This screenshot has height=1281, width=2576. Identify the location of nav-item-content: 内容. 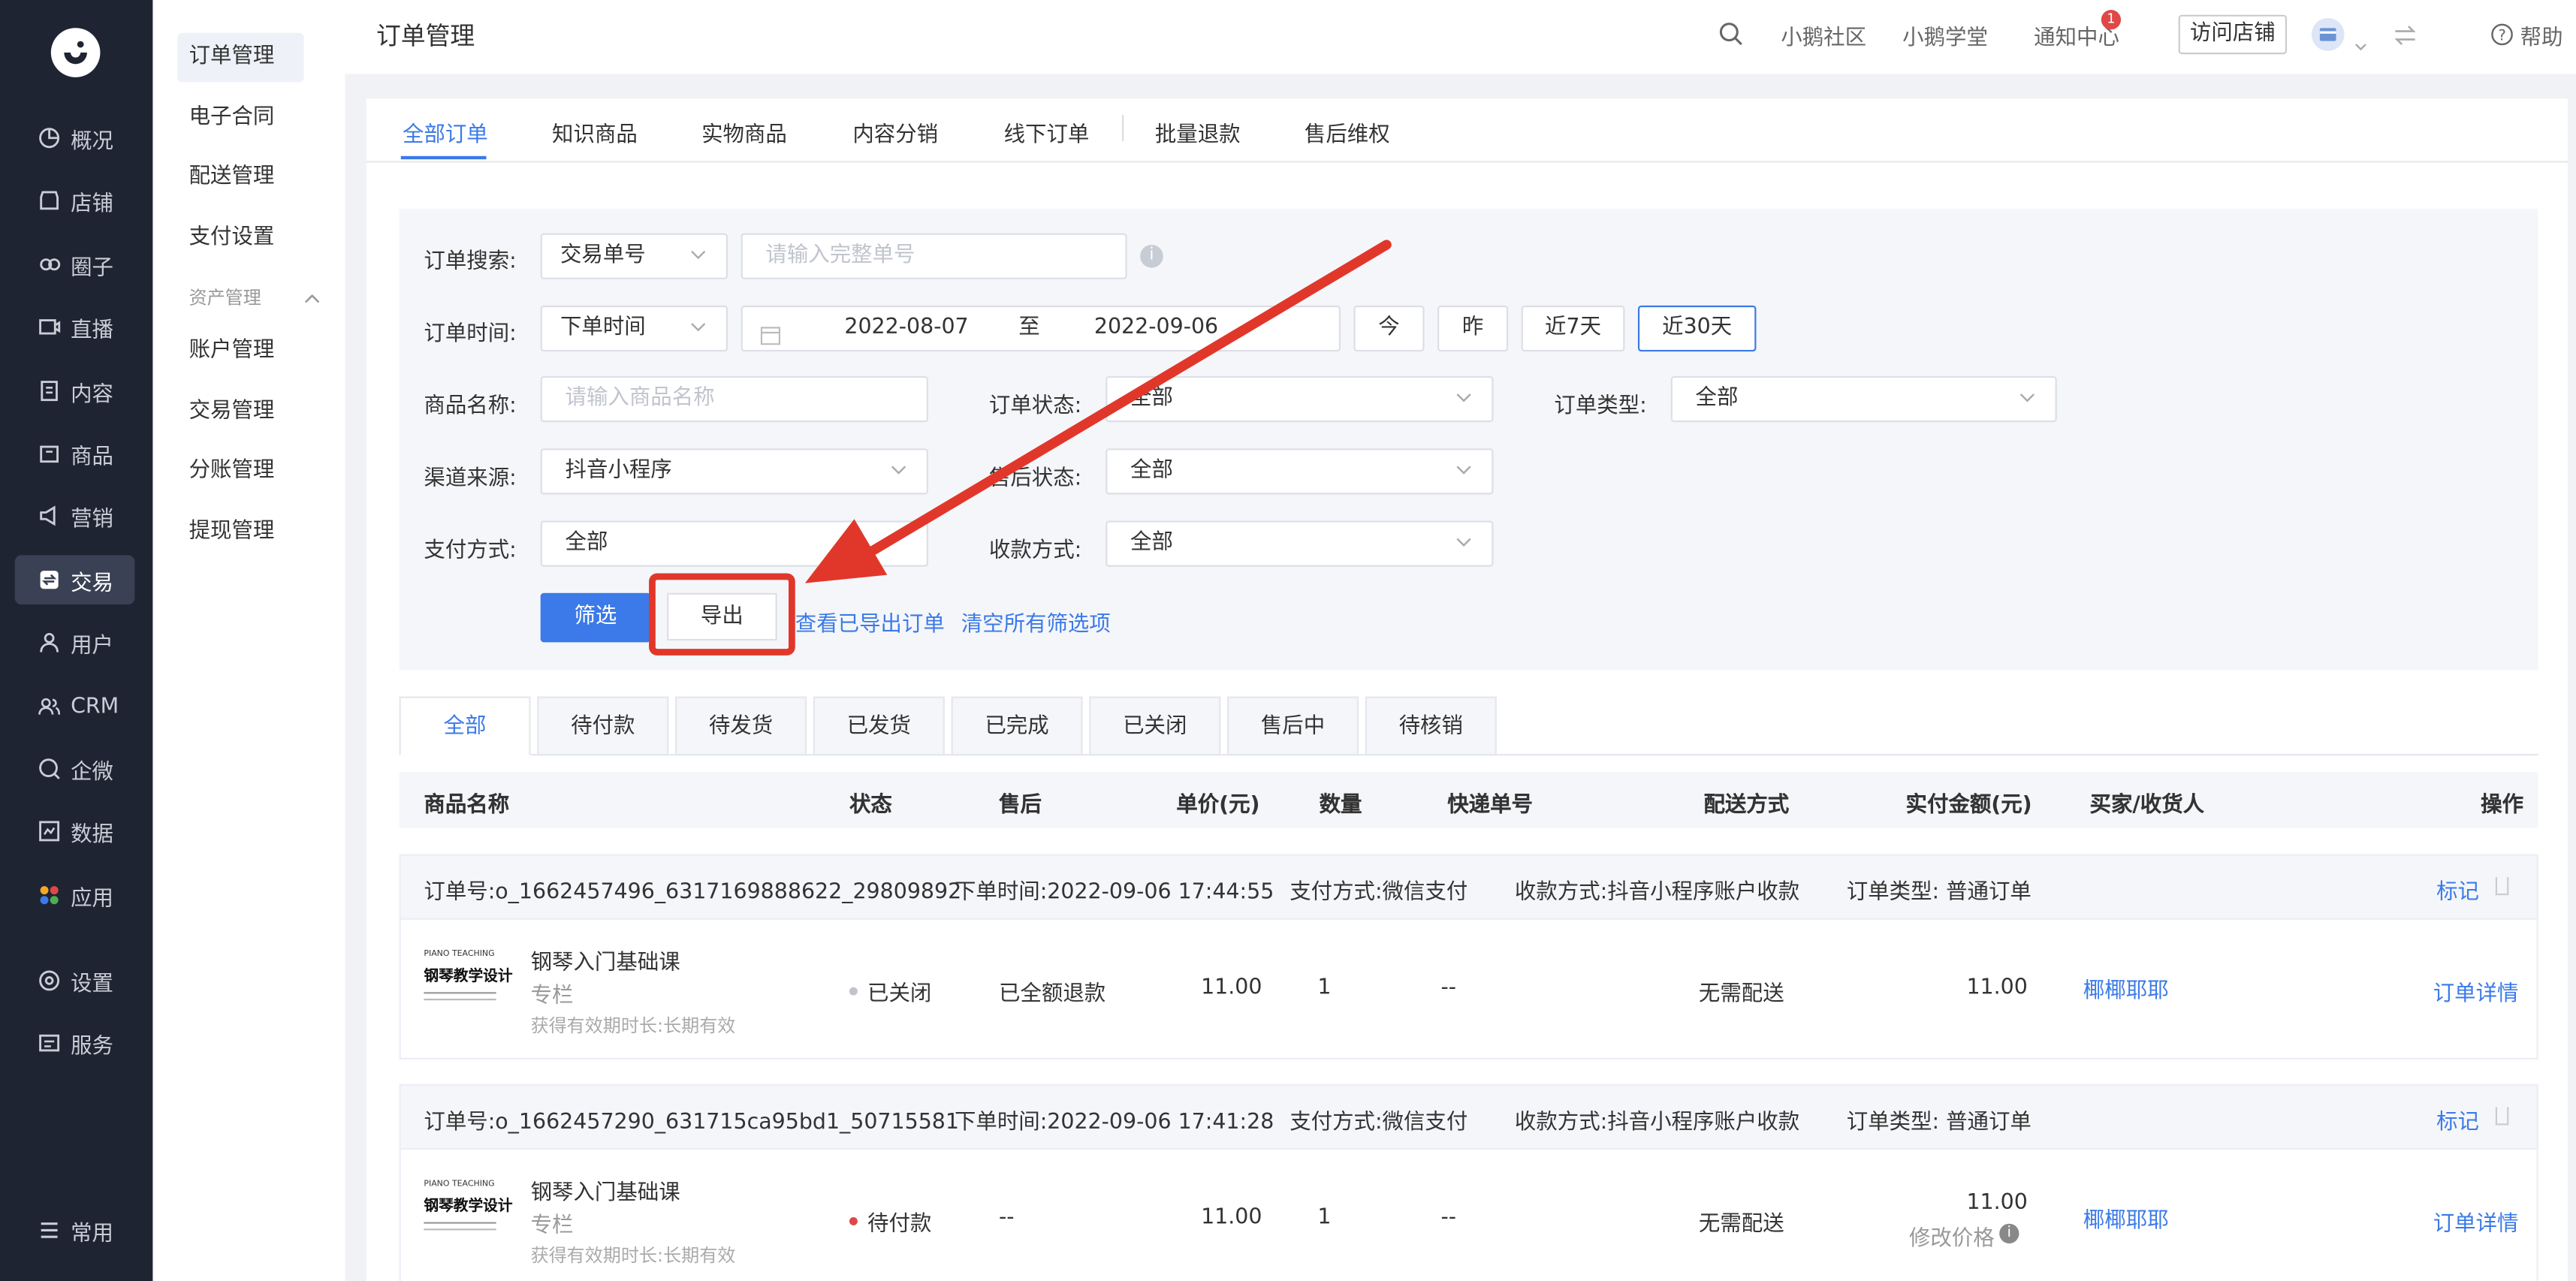
(75, 391).